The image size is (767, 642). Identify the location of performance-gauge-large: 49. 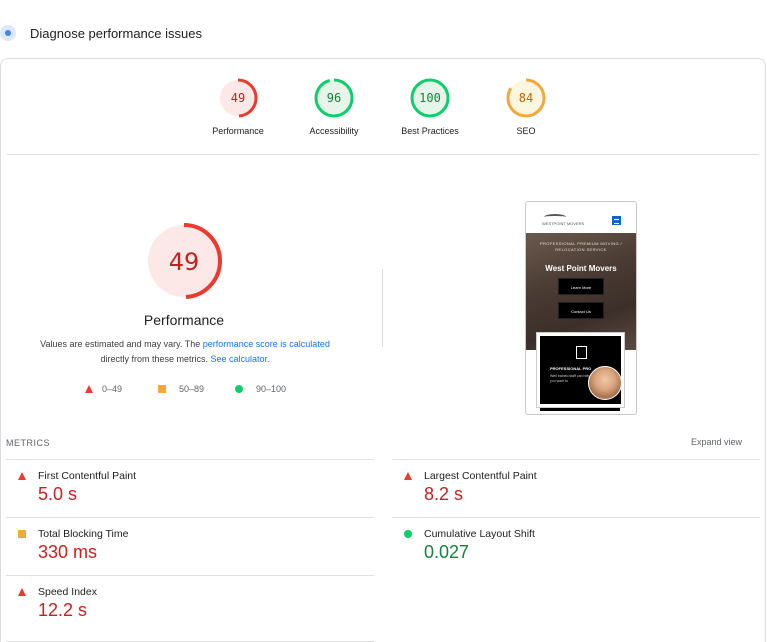
(184, 261).